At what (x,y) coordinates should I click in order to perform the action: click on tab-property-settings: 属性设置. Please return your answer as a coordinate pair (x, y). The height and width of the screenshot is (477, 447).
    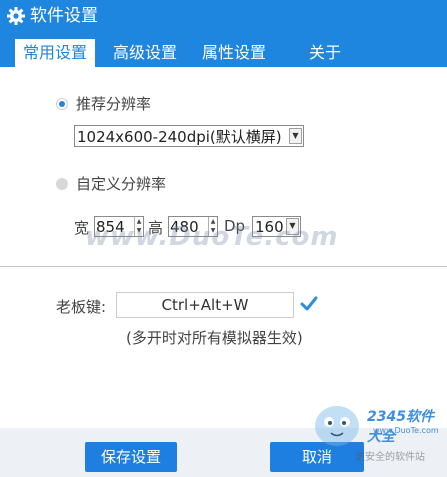
    Looking at the image, I should click on (234, 53).